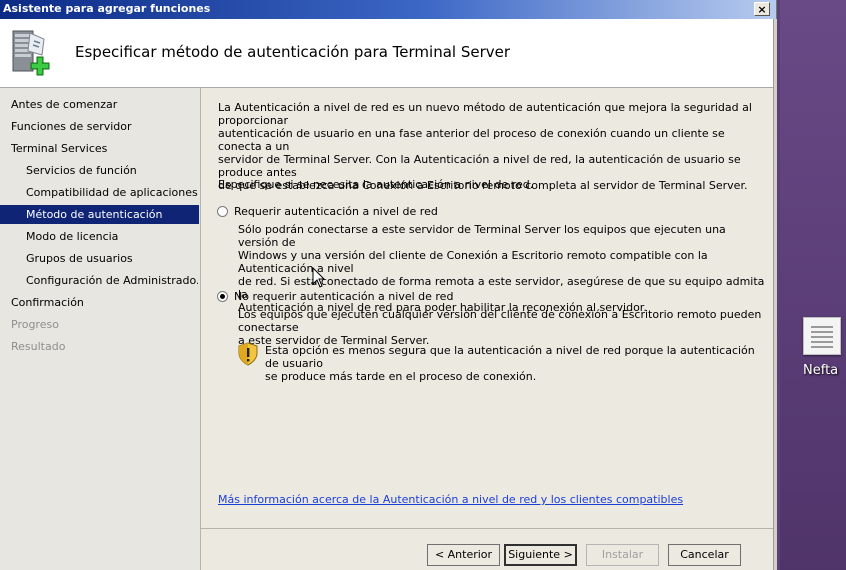 The height and width of the screenshot is (570, 846). Describe the element at coordinates (704, 555) in the screenshot. I see `cancel-button: Cancelar` at that location.